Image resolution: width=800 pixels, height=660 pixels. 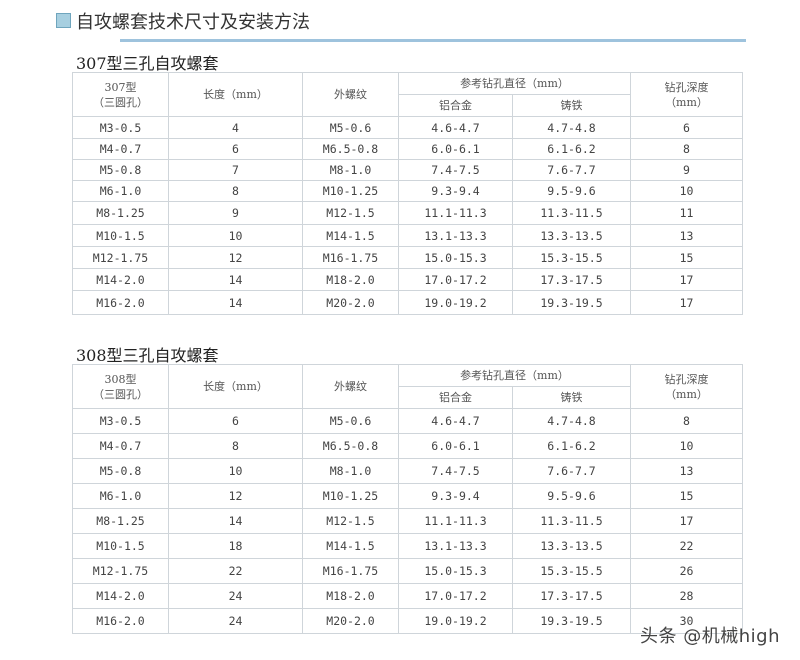 I want to click on header-divider, so click(x=433, y=40).